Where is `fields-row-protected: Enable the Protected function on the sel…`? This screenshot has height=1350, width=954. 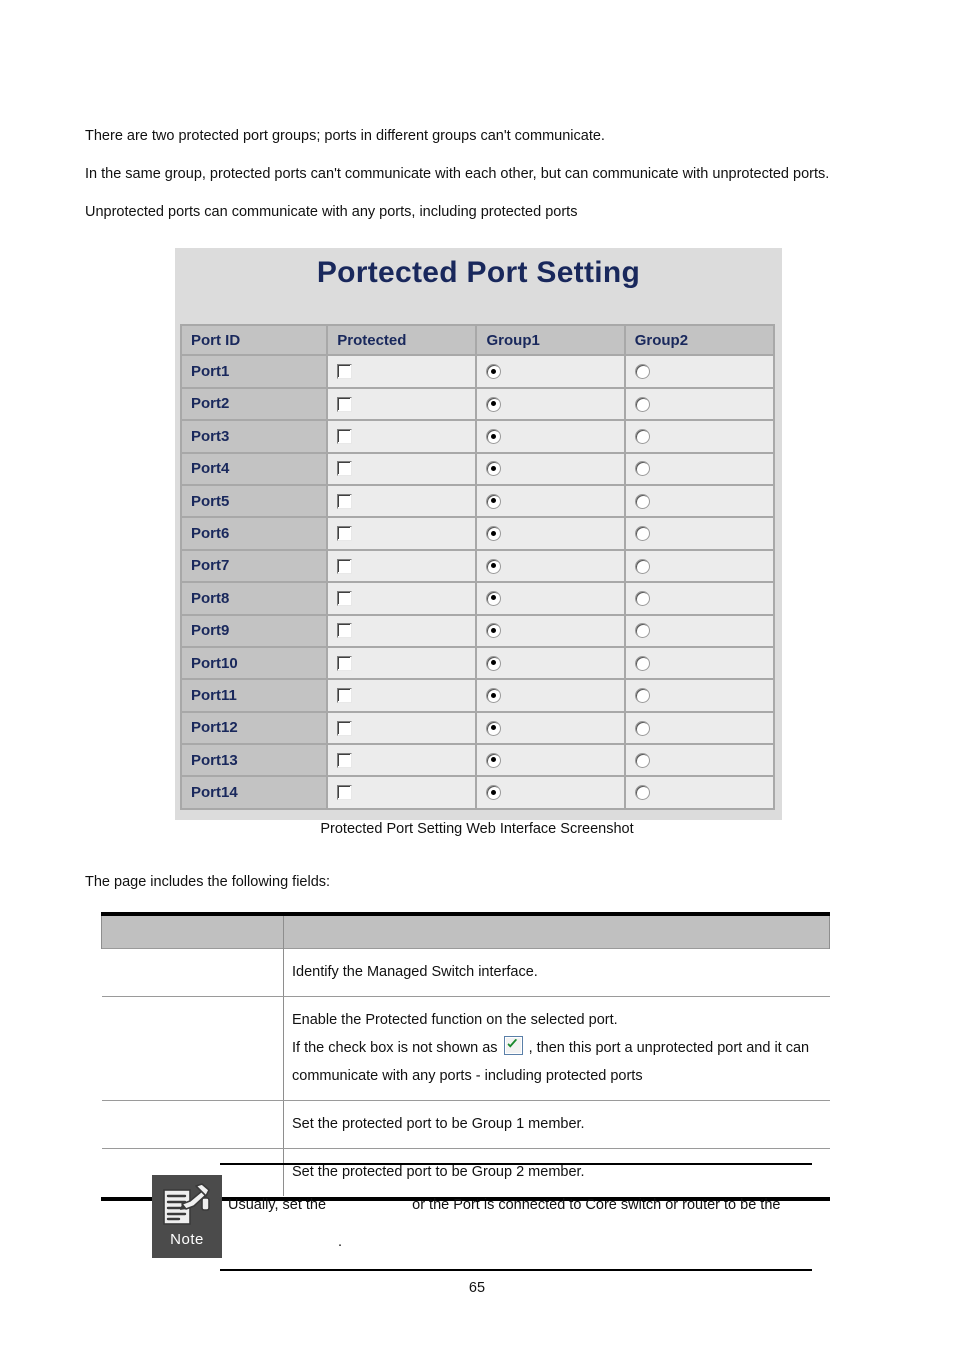 fields-row-protected: Enable the Protected function on the sel… is located at coordinates (465, 1048).